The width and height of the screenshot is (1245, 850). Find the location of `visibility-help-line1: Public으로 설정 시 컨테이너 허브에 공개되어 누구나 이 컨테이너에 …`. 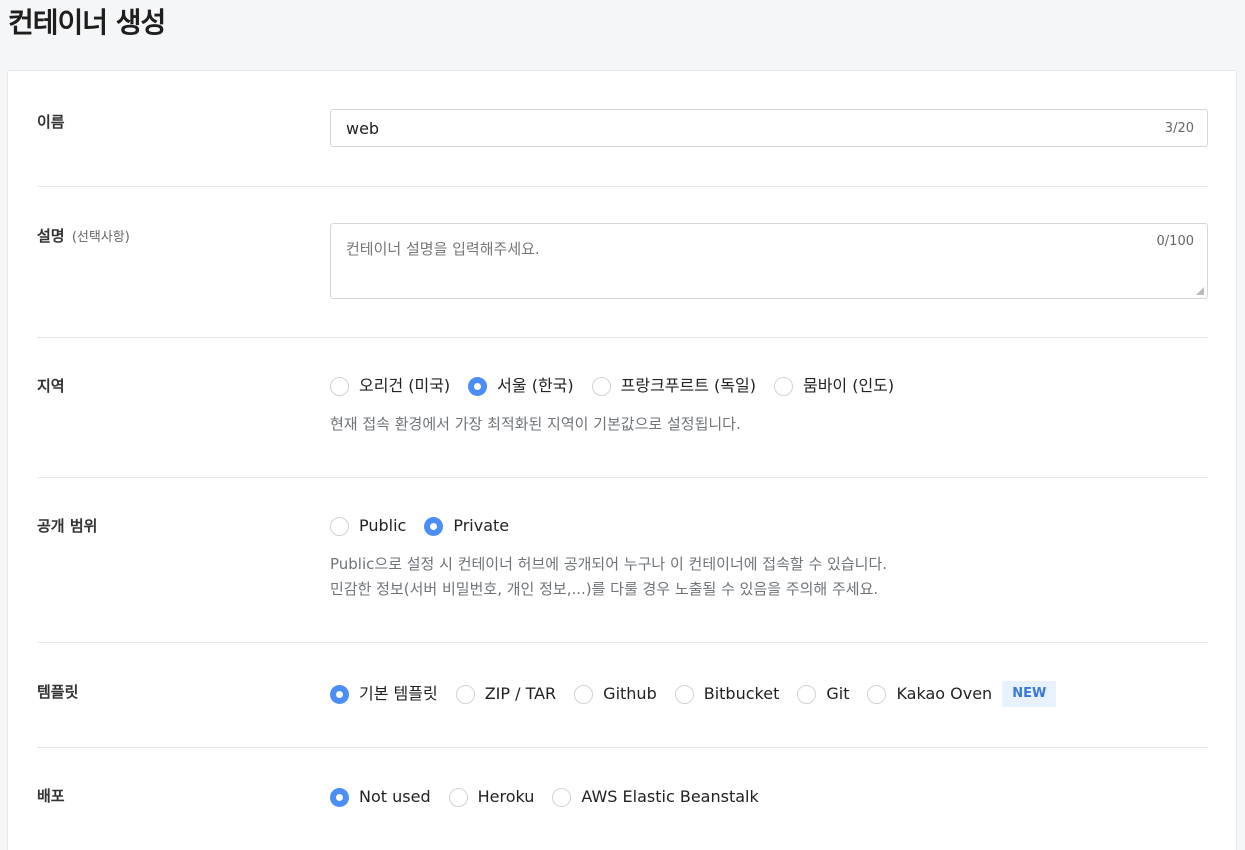

visibility-help-line1: Public으로 설정 시 컨테이너 허브에 공개되어 누구나 이 컨테이너에 … is located at coordinates (609, 564).